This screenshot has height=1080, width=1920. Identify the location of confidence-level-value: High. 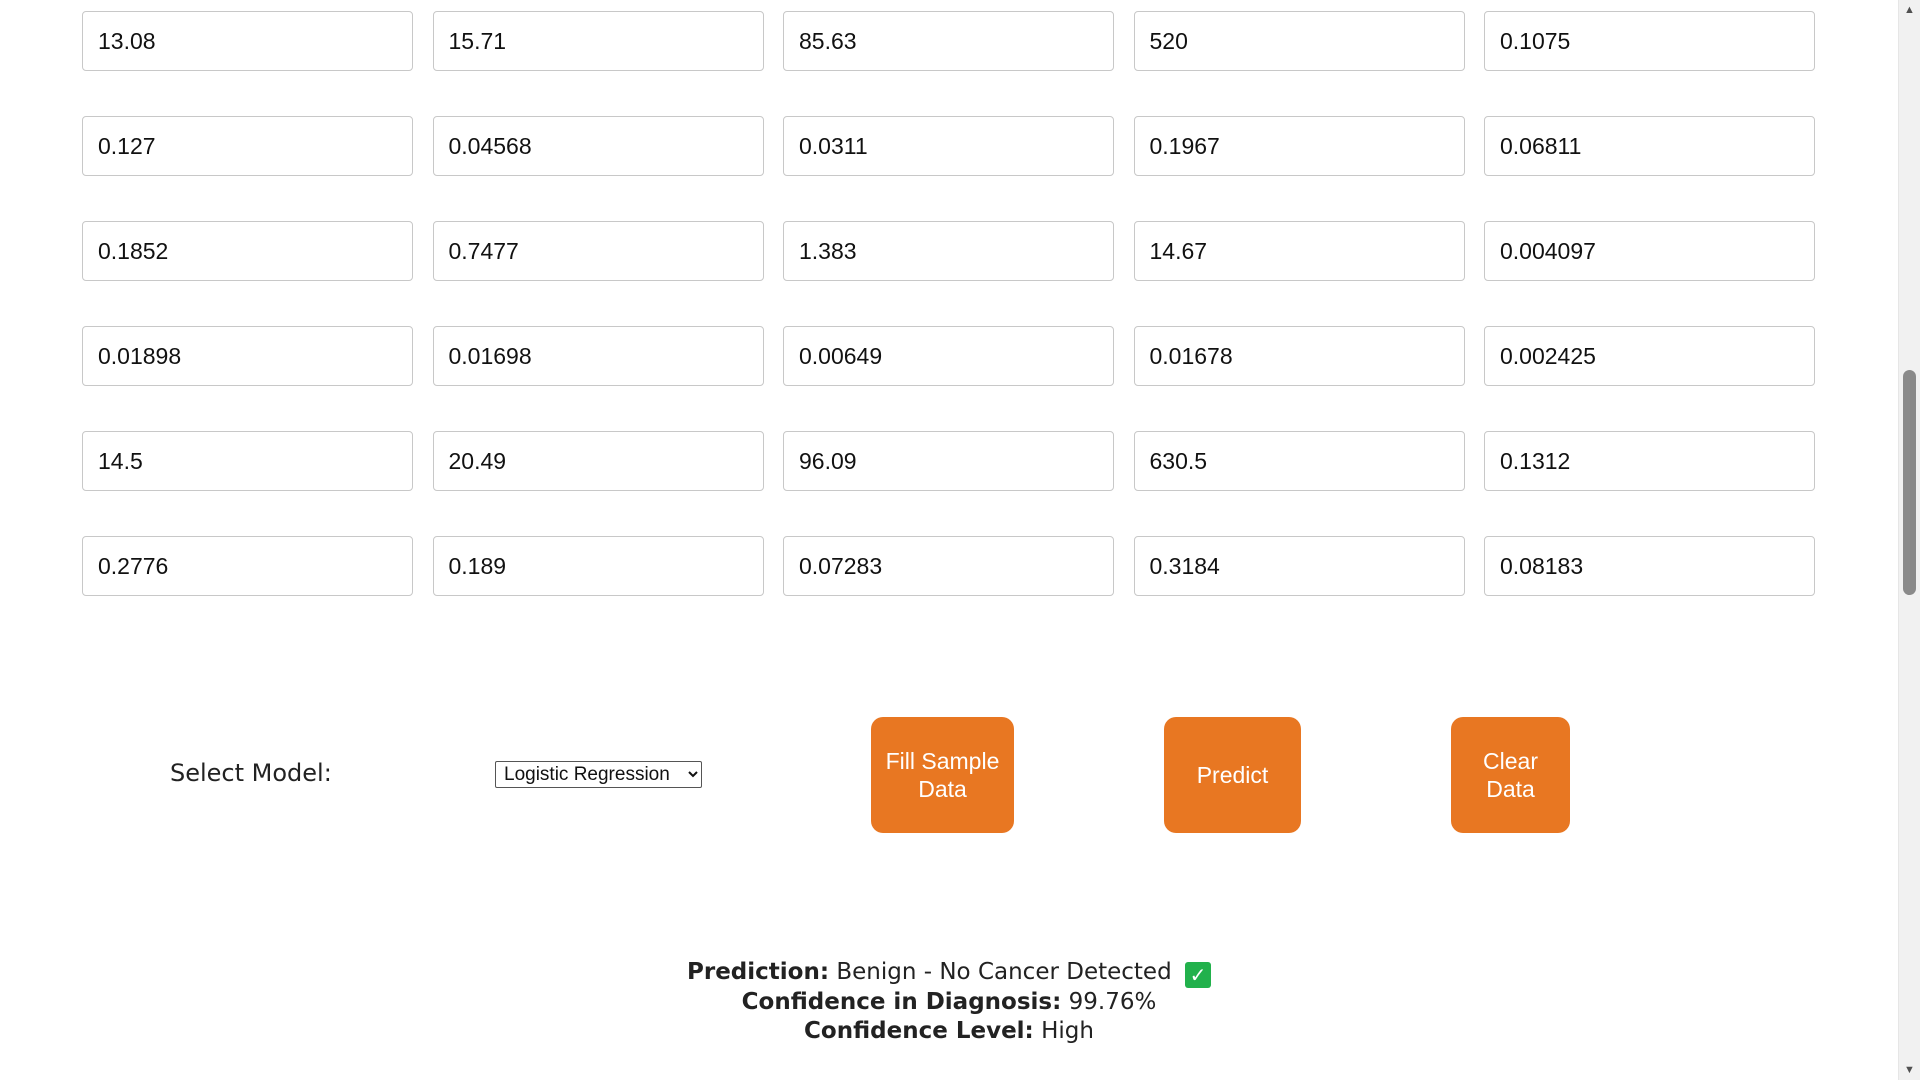
(1067, 1031).